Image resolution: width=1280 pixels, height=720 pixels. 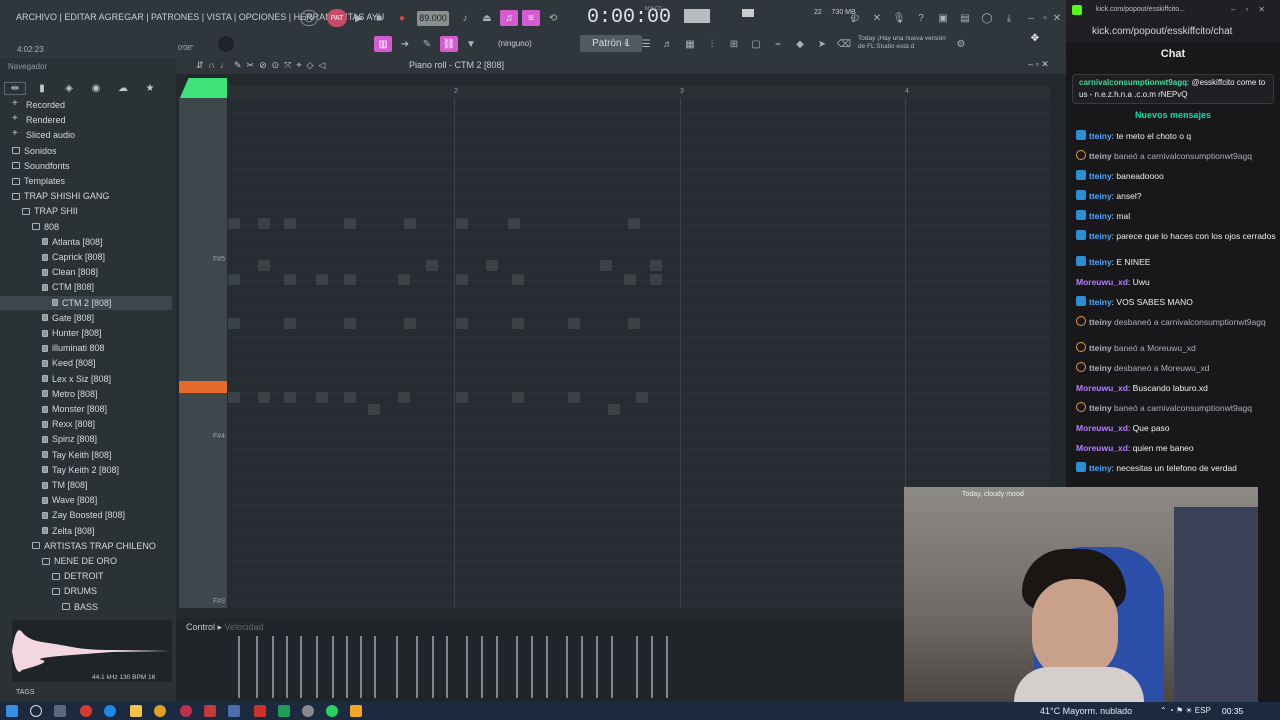 What do you see at coordinates (1173, 32) in the screenshot?
I see `address-bar: kick.com/popout/esskiffcito/chat` at bounding box center [1173, 32].